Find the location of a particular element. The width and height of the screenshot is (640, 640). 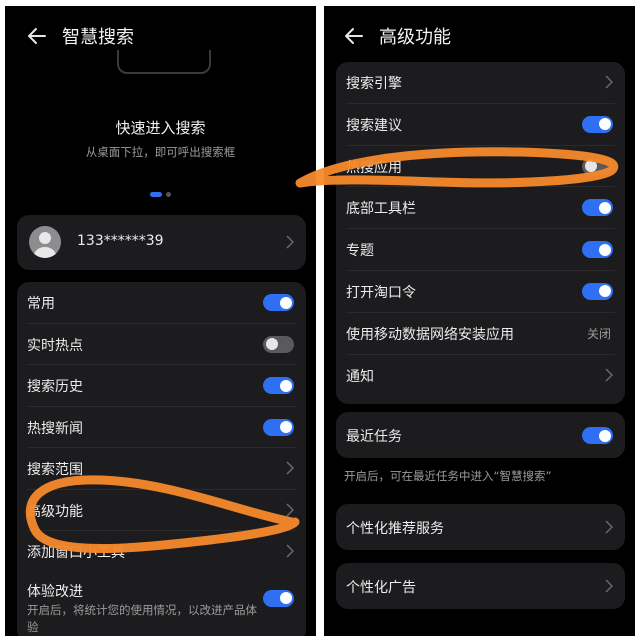

hero-title: 快速进入搜索 is located at coordinates (160, 128).